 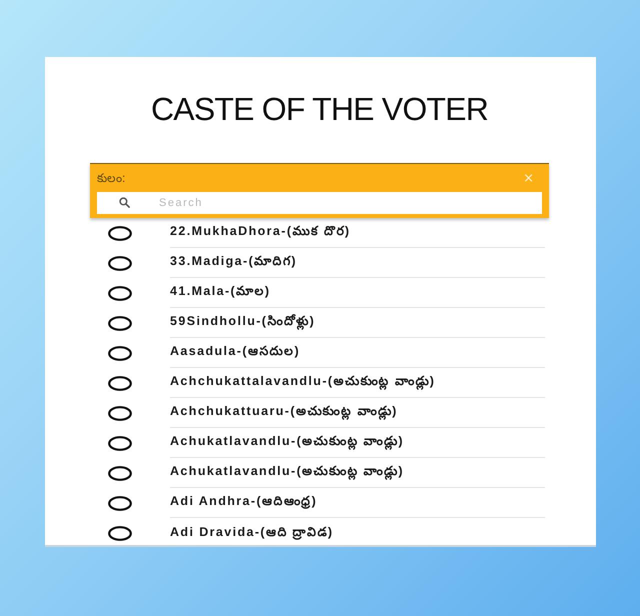 I want to click on search-icon, so click(x=124, y=202).